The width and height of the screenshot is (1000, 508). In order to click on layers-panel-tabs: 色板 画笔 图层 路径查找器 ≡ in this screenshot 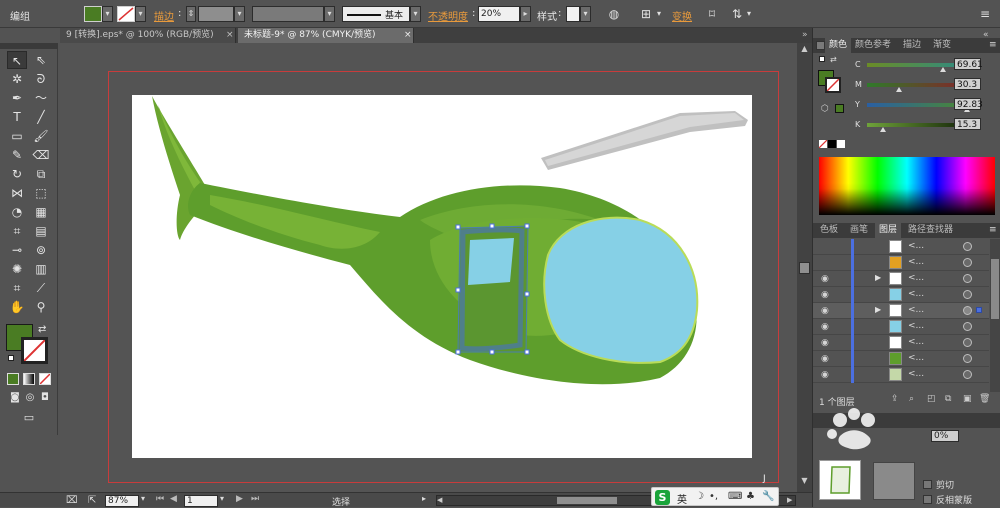, I will do `click(906, 230)`.